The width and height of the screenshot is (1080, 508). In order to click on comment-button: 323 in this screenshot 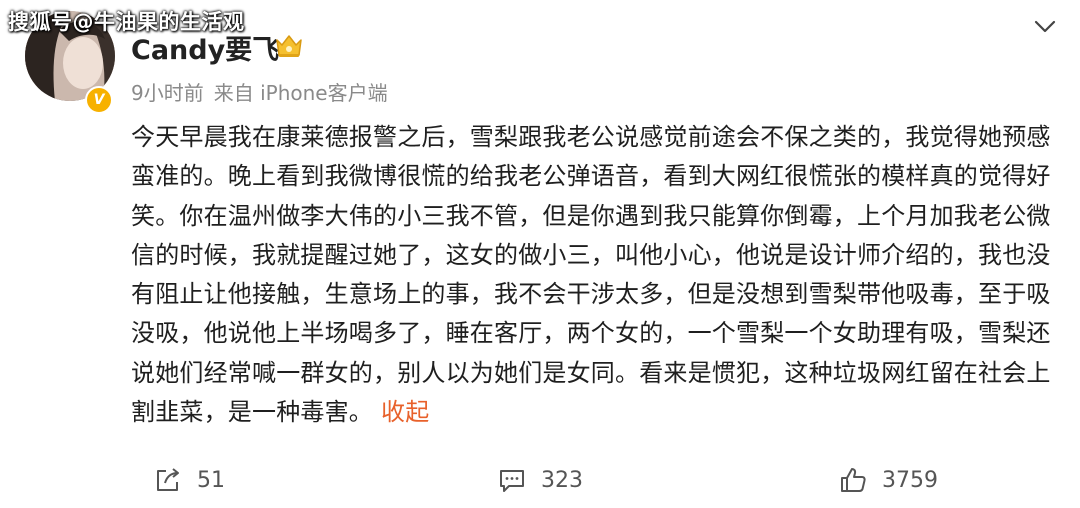, I will do `click(540, 480)`.